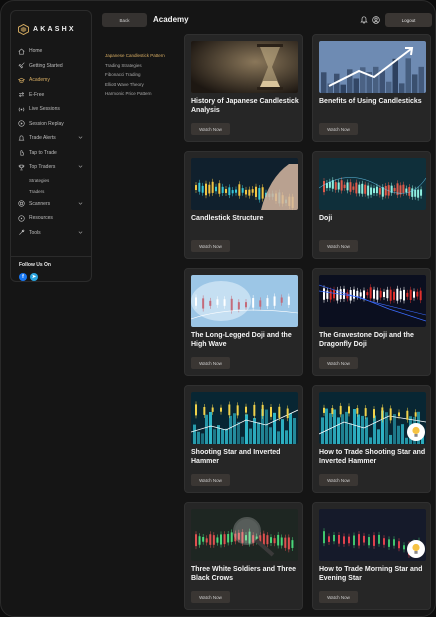 This screenshot has height=617, width=436. I want to click on page-title: Academy, so click(171, 19).